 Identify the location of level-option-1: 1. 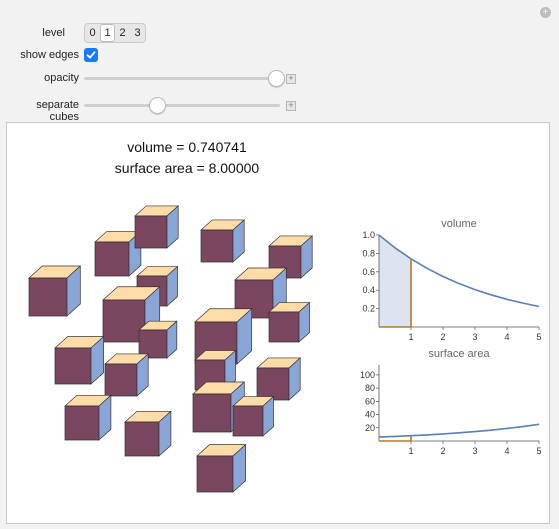
(107, 33).